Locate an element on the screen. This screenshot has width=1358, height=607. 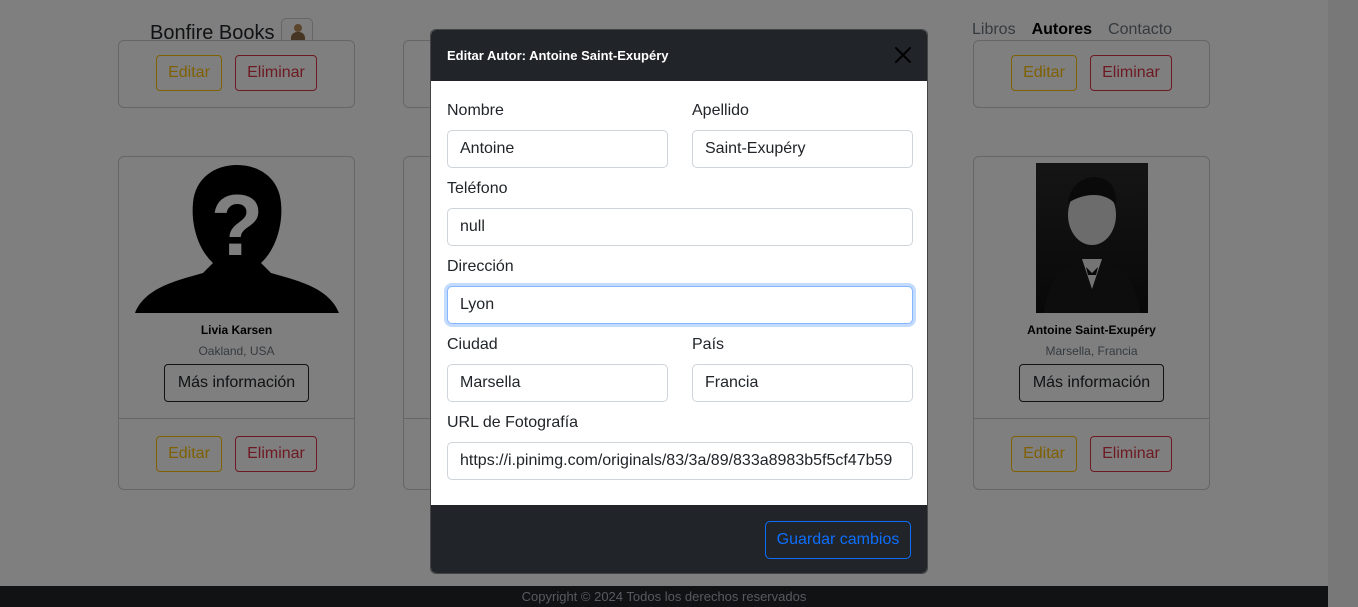
ciudad-field is located at coordinates (557, 383).